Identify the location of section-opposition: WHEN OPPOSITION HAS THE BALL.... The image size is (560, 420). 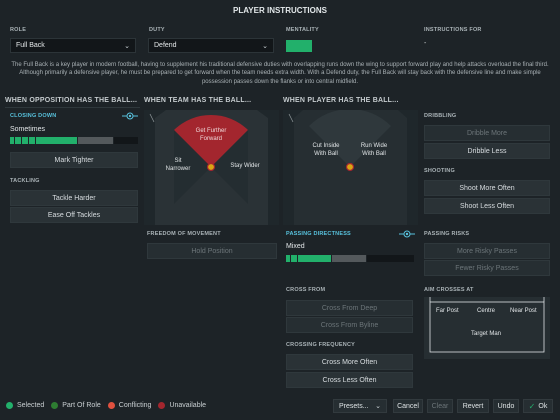
(71, 100).